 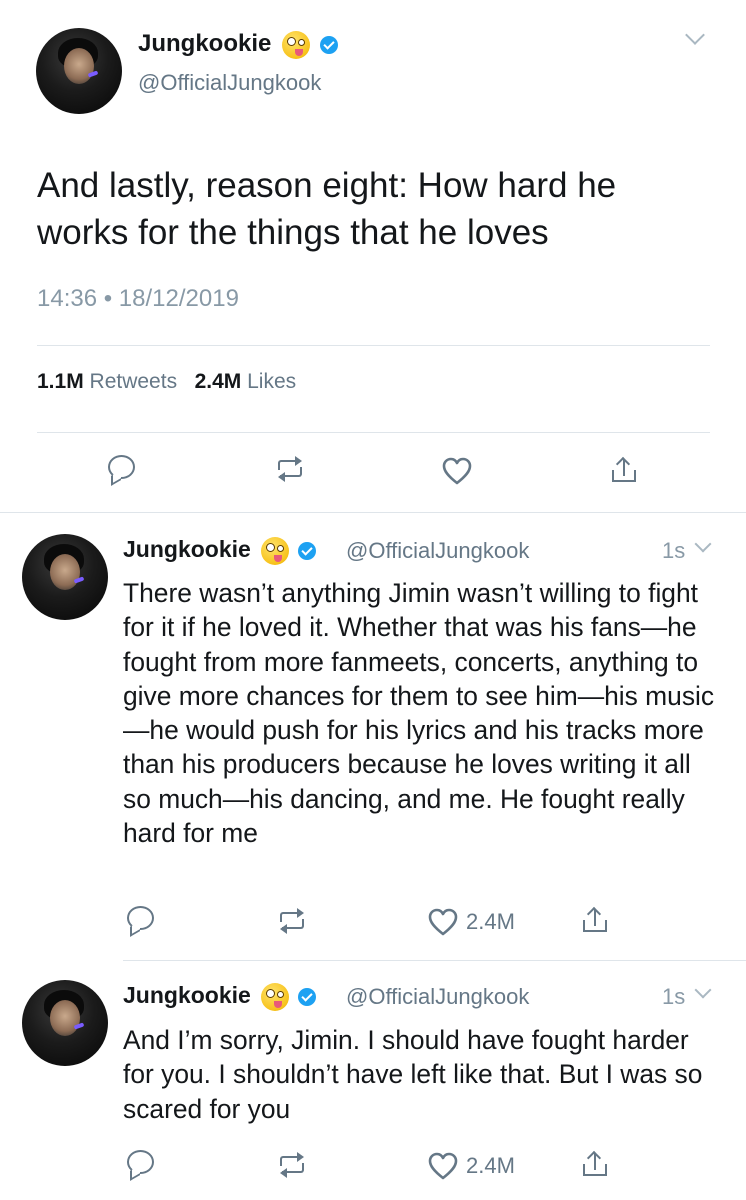 I want to click on retweets-label: Retweets, so click(x=134, y=381).